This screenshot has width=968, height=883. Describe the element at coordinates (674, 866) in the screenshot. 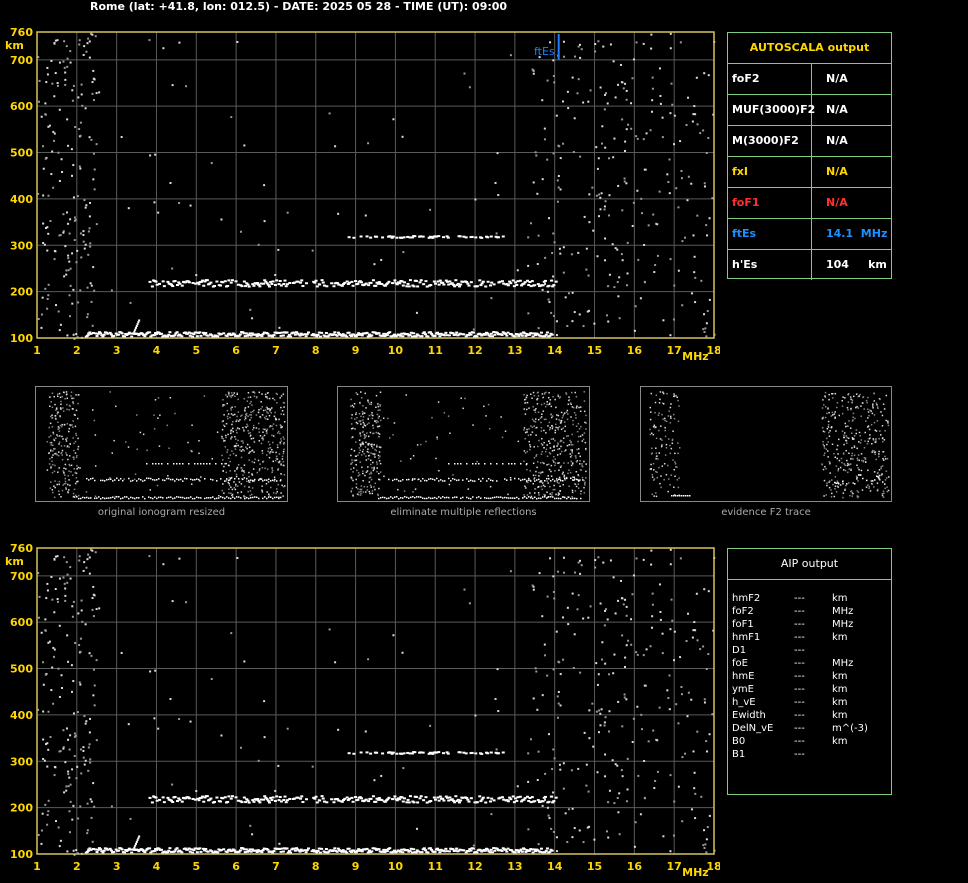

I see `x-tick-label: 17` at that location.